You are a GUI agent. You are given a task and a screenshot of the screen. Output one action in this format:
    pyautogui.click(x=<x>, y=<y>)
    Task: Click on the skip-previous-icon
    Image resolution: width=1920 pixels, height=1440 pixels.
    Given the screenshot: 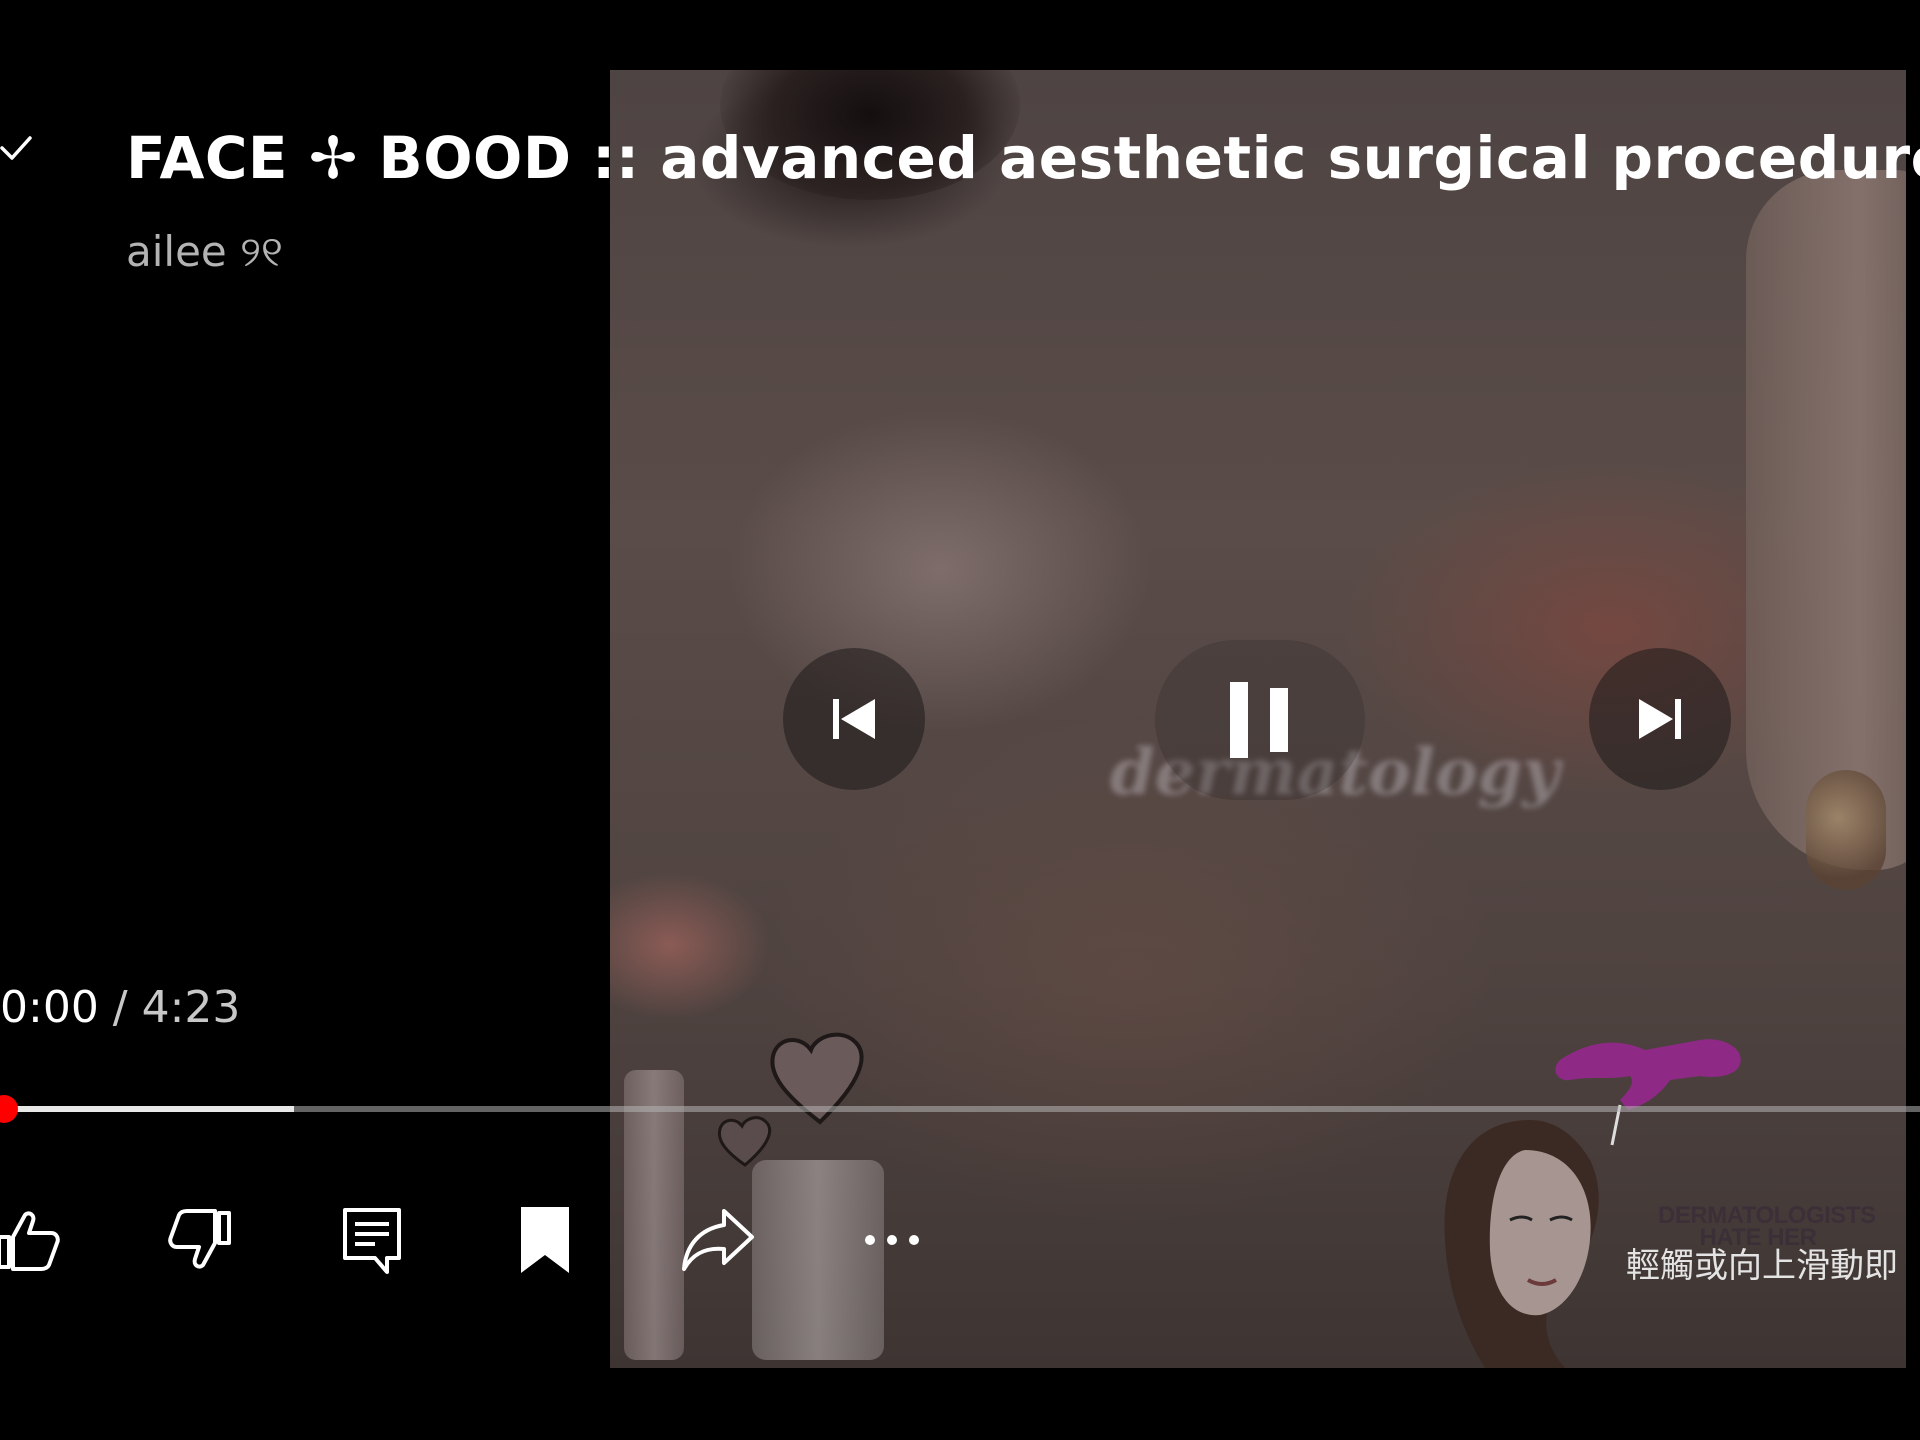 What is the action you would take?
    pyautogui.click(x=854, y=719)
    